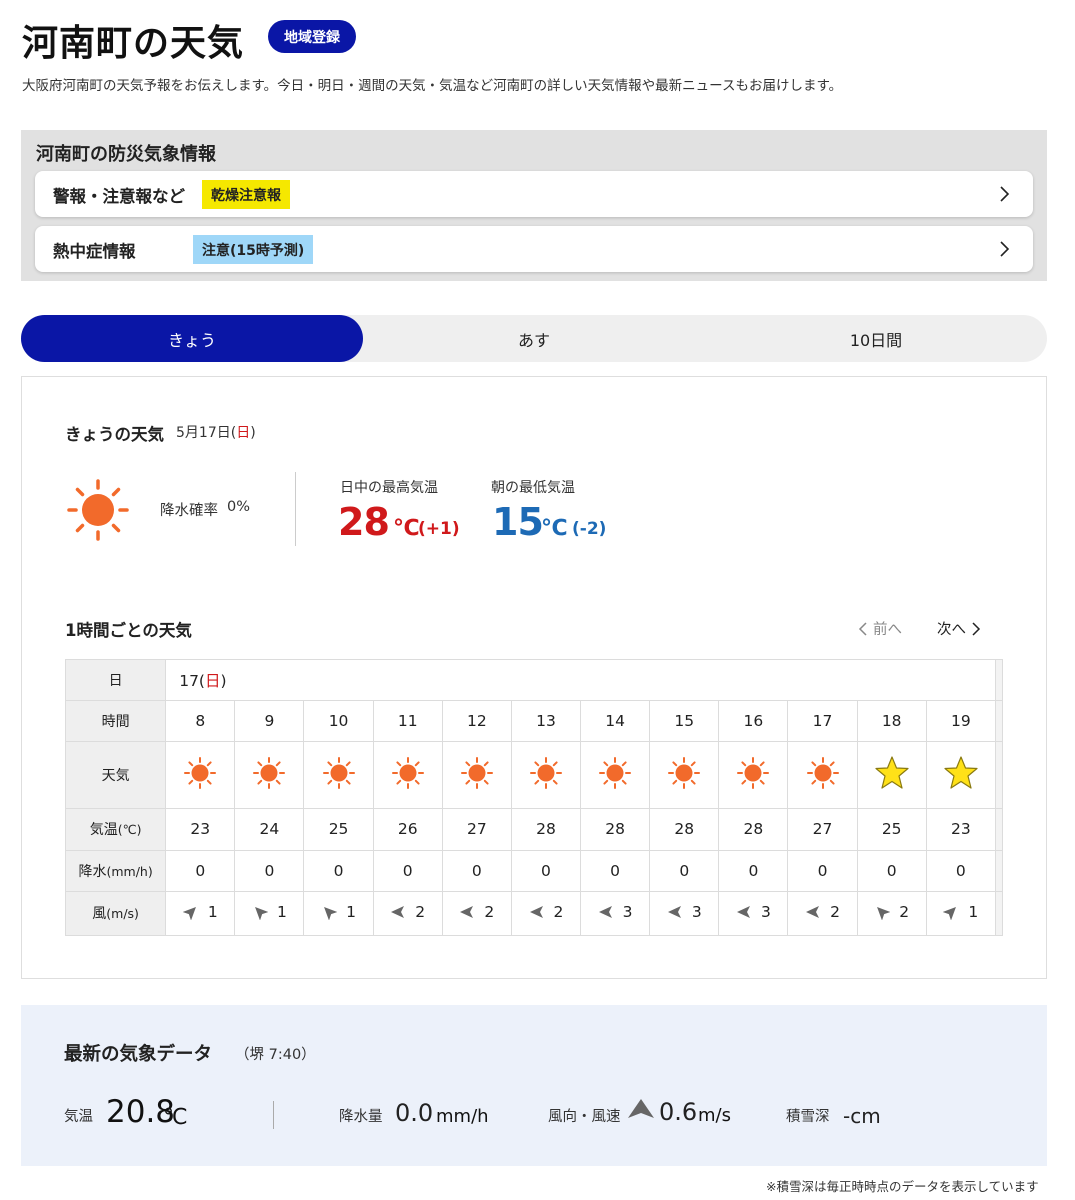 This screenshot has width=1075, height=1200. What do you see at coordinates (1005, 194) in the screenshot?
I see `chevron-right-icon` at bounding box center [1005, 194].